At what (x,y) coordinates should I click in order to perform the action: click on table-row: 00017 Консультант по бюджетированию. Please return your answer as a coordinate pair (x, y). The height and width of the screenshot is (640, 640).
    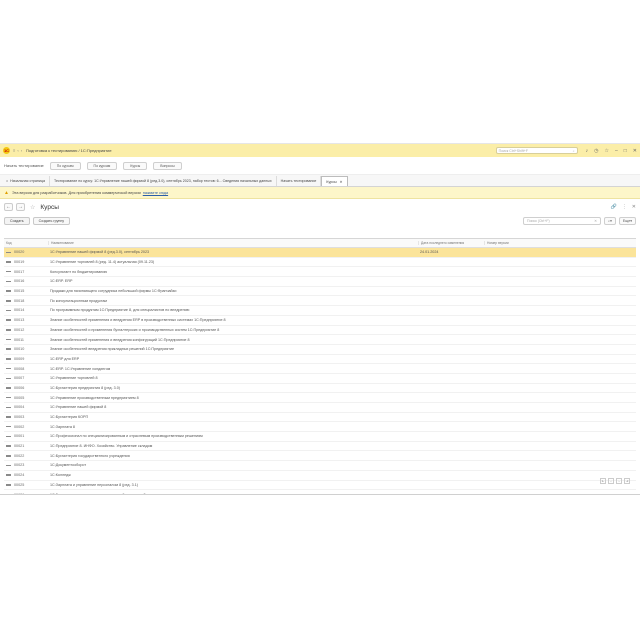
    Looking at the image, I should click on (320, 272).